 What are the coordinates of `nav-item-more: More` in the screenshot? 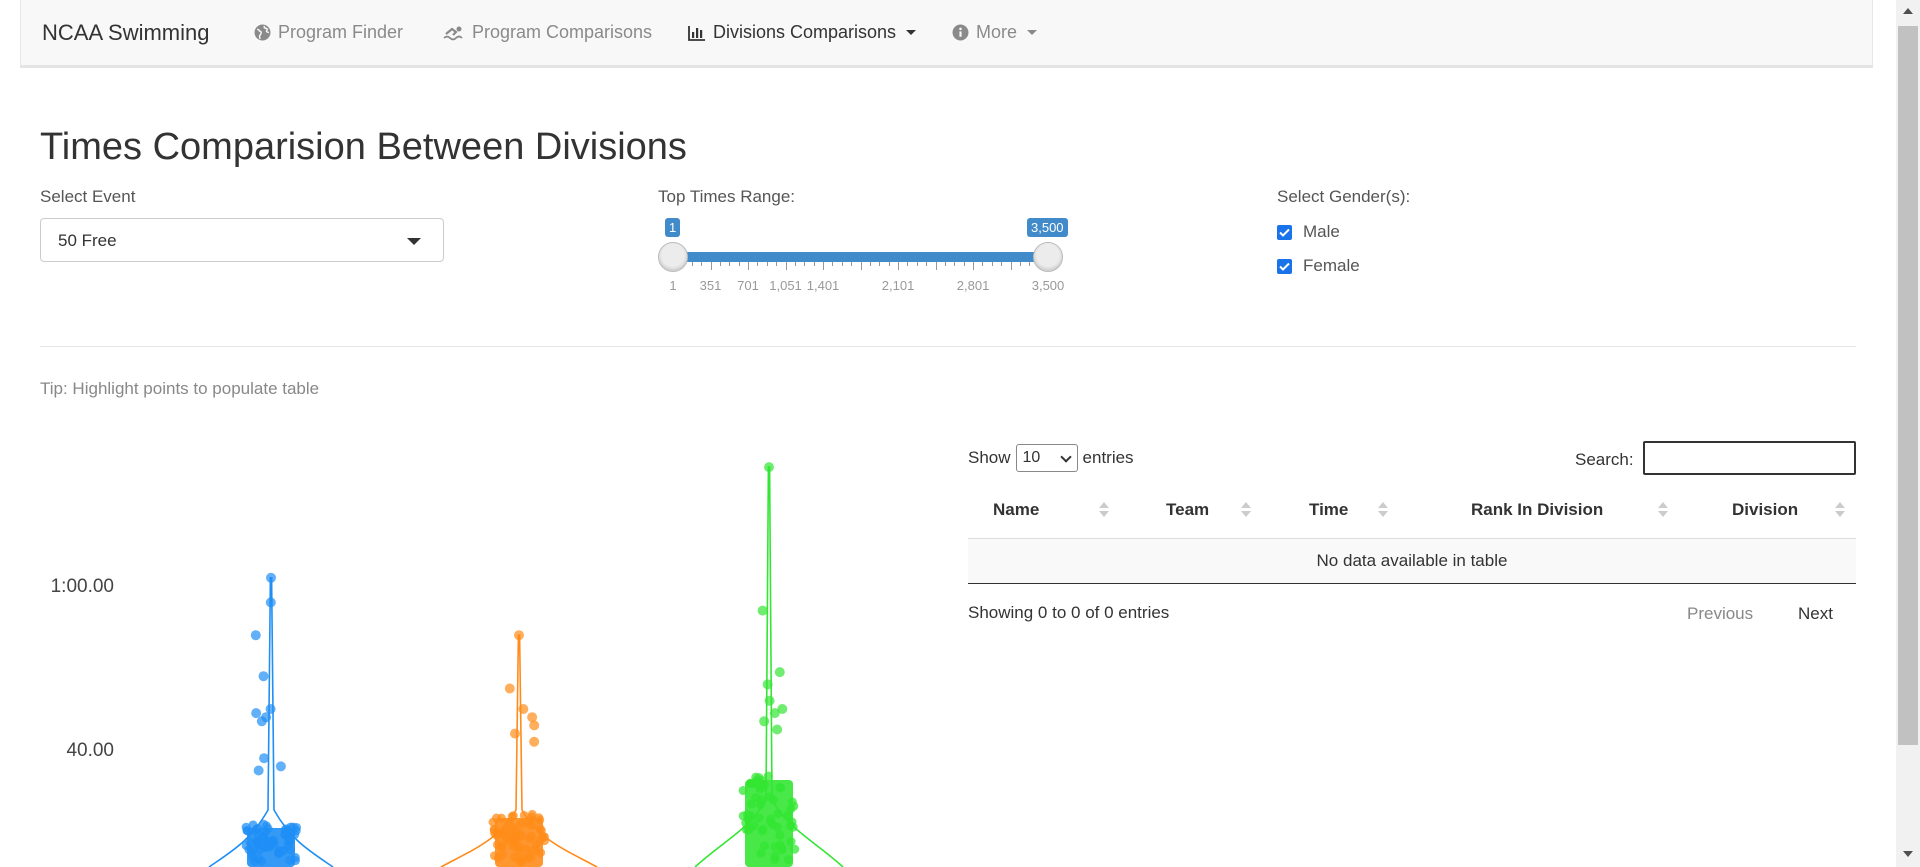 It's located at (995, 32).